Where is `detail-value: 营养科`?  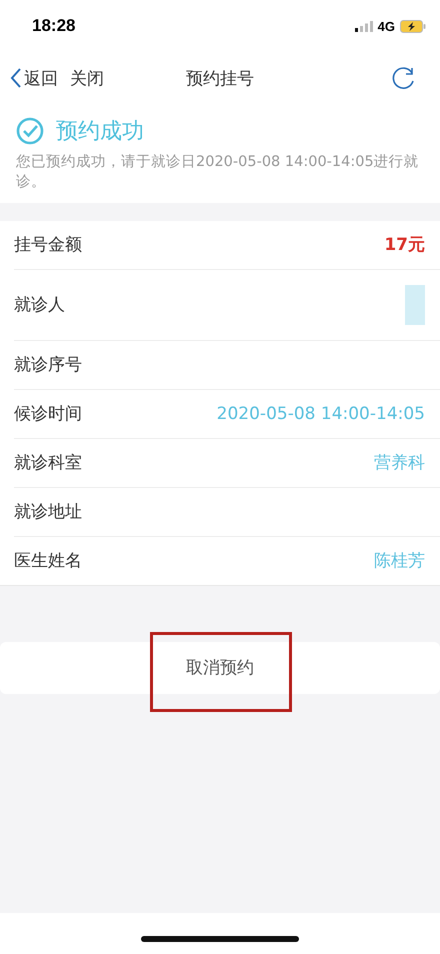 detail-value: 营养科 is located at coordinates (399, 463).